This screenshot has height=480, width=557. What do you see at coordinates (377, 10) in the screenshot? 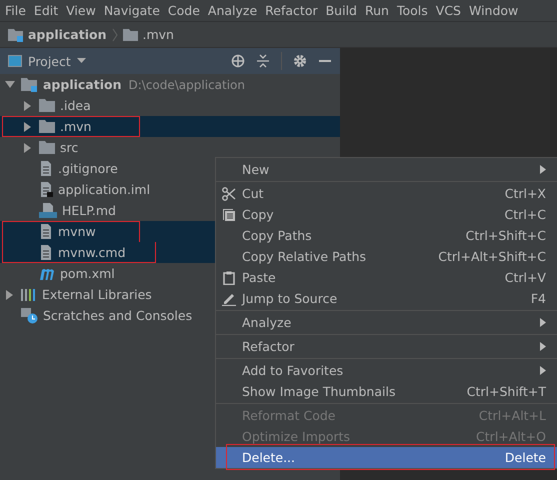
I see `menu-item: Run` at bounding box center [377, 10].